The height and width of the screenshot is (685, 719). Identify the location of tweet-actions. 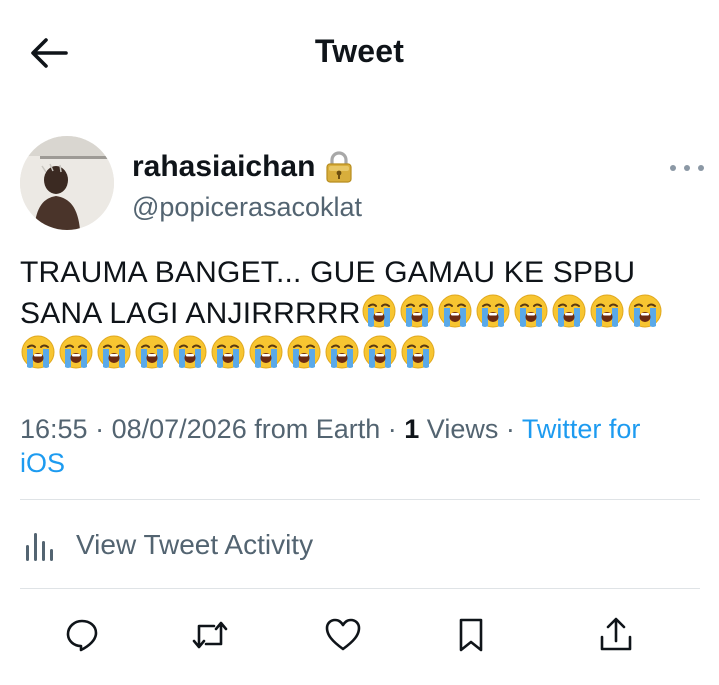
(359, 636).